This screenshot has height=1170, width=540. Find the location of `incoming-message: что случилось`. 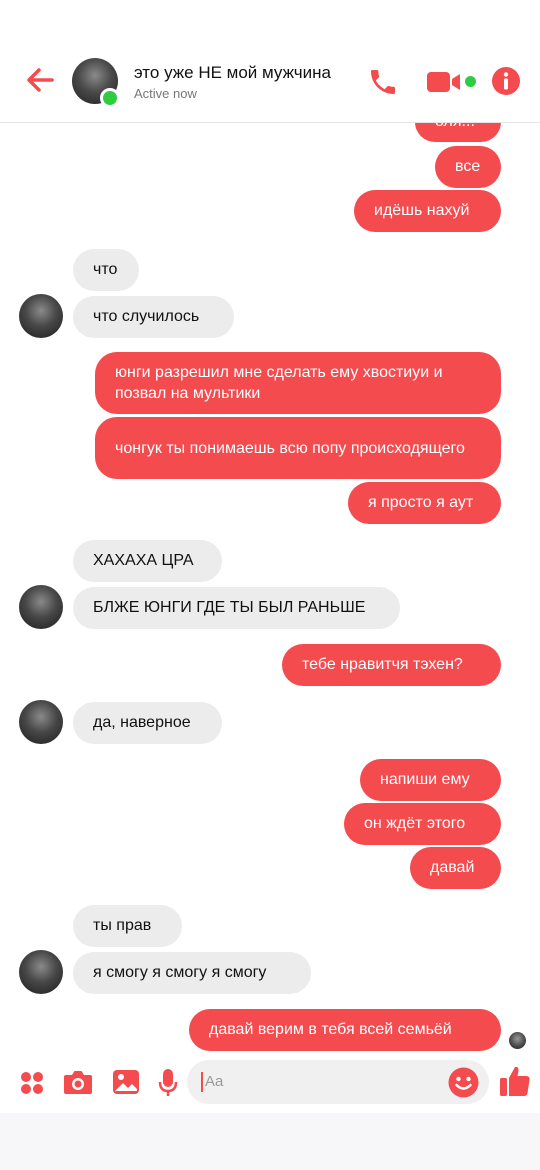

incoming-message: что случилось is located at coordinates (153, 317).